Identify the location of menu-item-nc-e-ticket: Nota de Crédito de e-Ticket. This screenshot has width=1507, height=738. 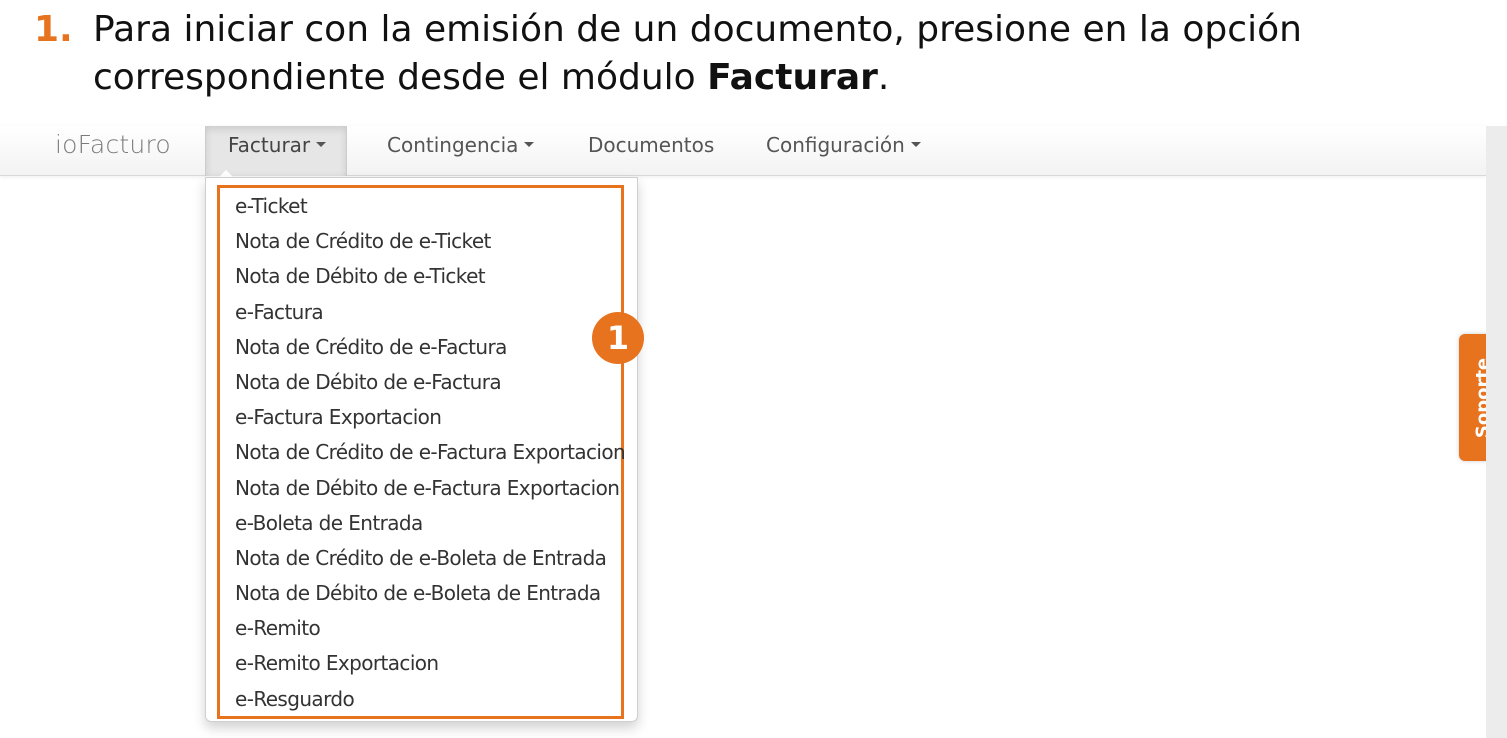
(430, 241).